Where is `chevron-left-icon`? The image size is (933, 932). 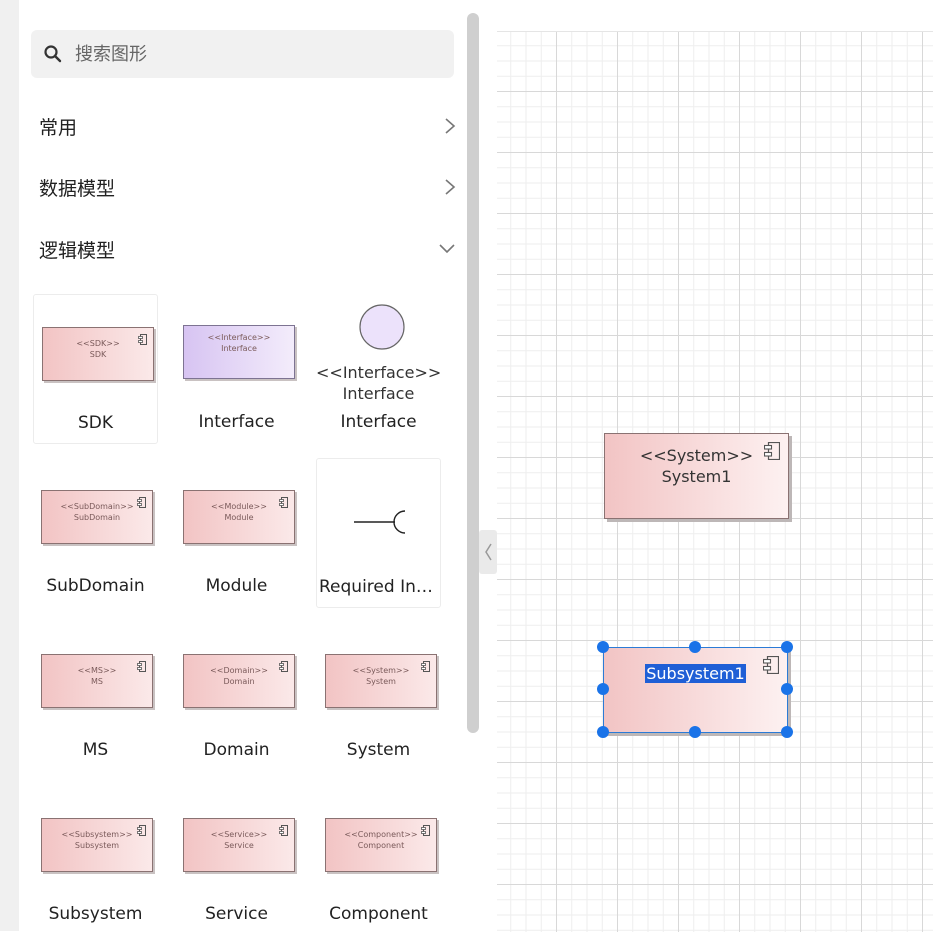 chevron-left-icon is located at coordinates (488, 552).